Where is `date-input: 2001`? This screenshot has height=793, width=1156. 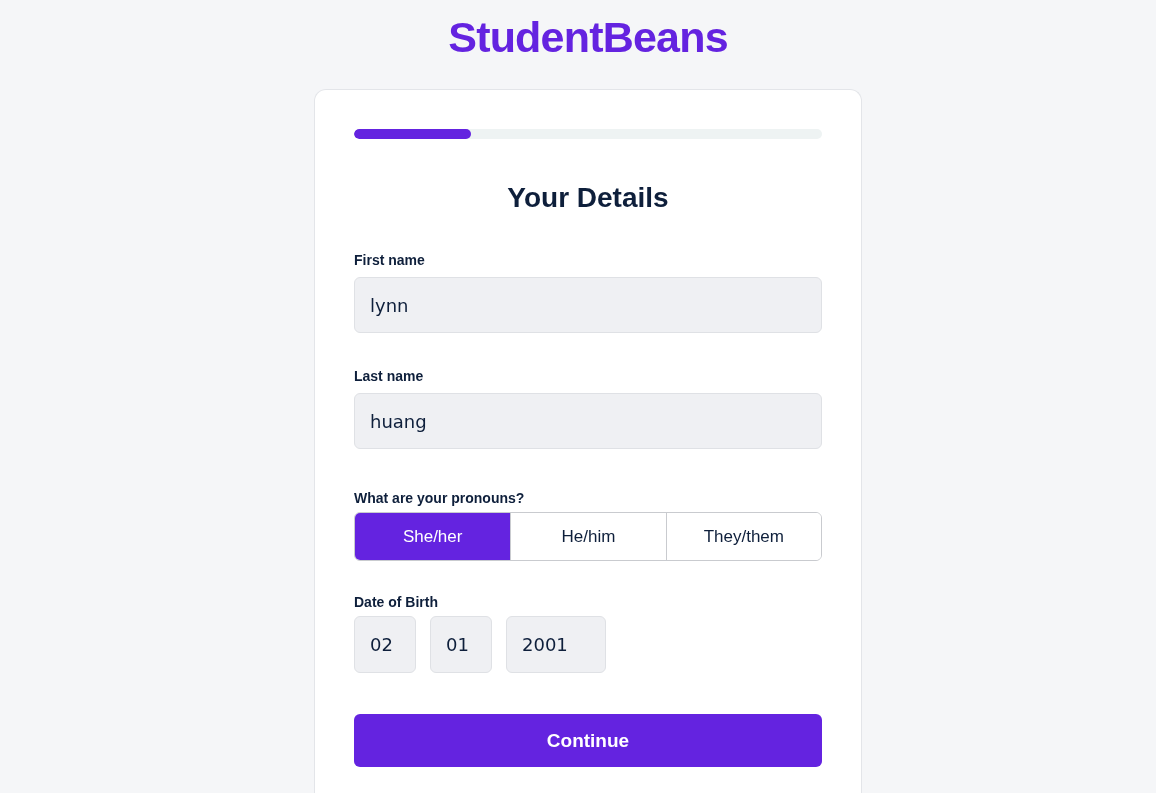
date-input: 2001 is located at coordinates (556, 644).